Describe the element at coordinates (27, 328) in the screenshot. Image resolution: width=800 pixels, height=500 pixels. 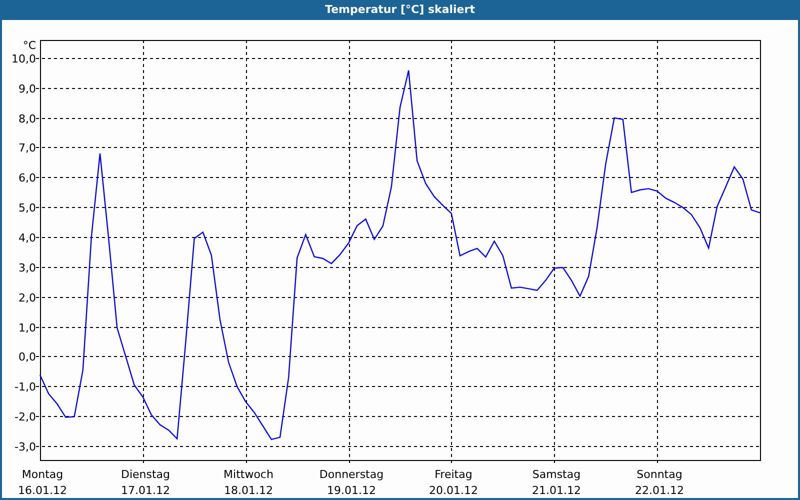
I see `y-tick-label: 1,0` at that location.